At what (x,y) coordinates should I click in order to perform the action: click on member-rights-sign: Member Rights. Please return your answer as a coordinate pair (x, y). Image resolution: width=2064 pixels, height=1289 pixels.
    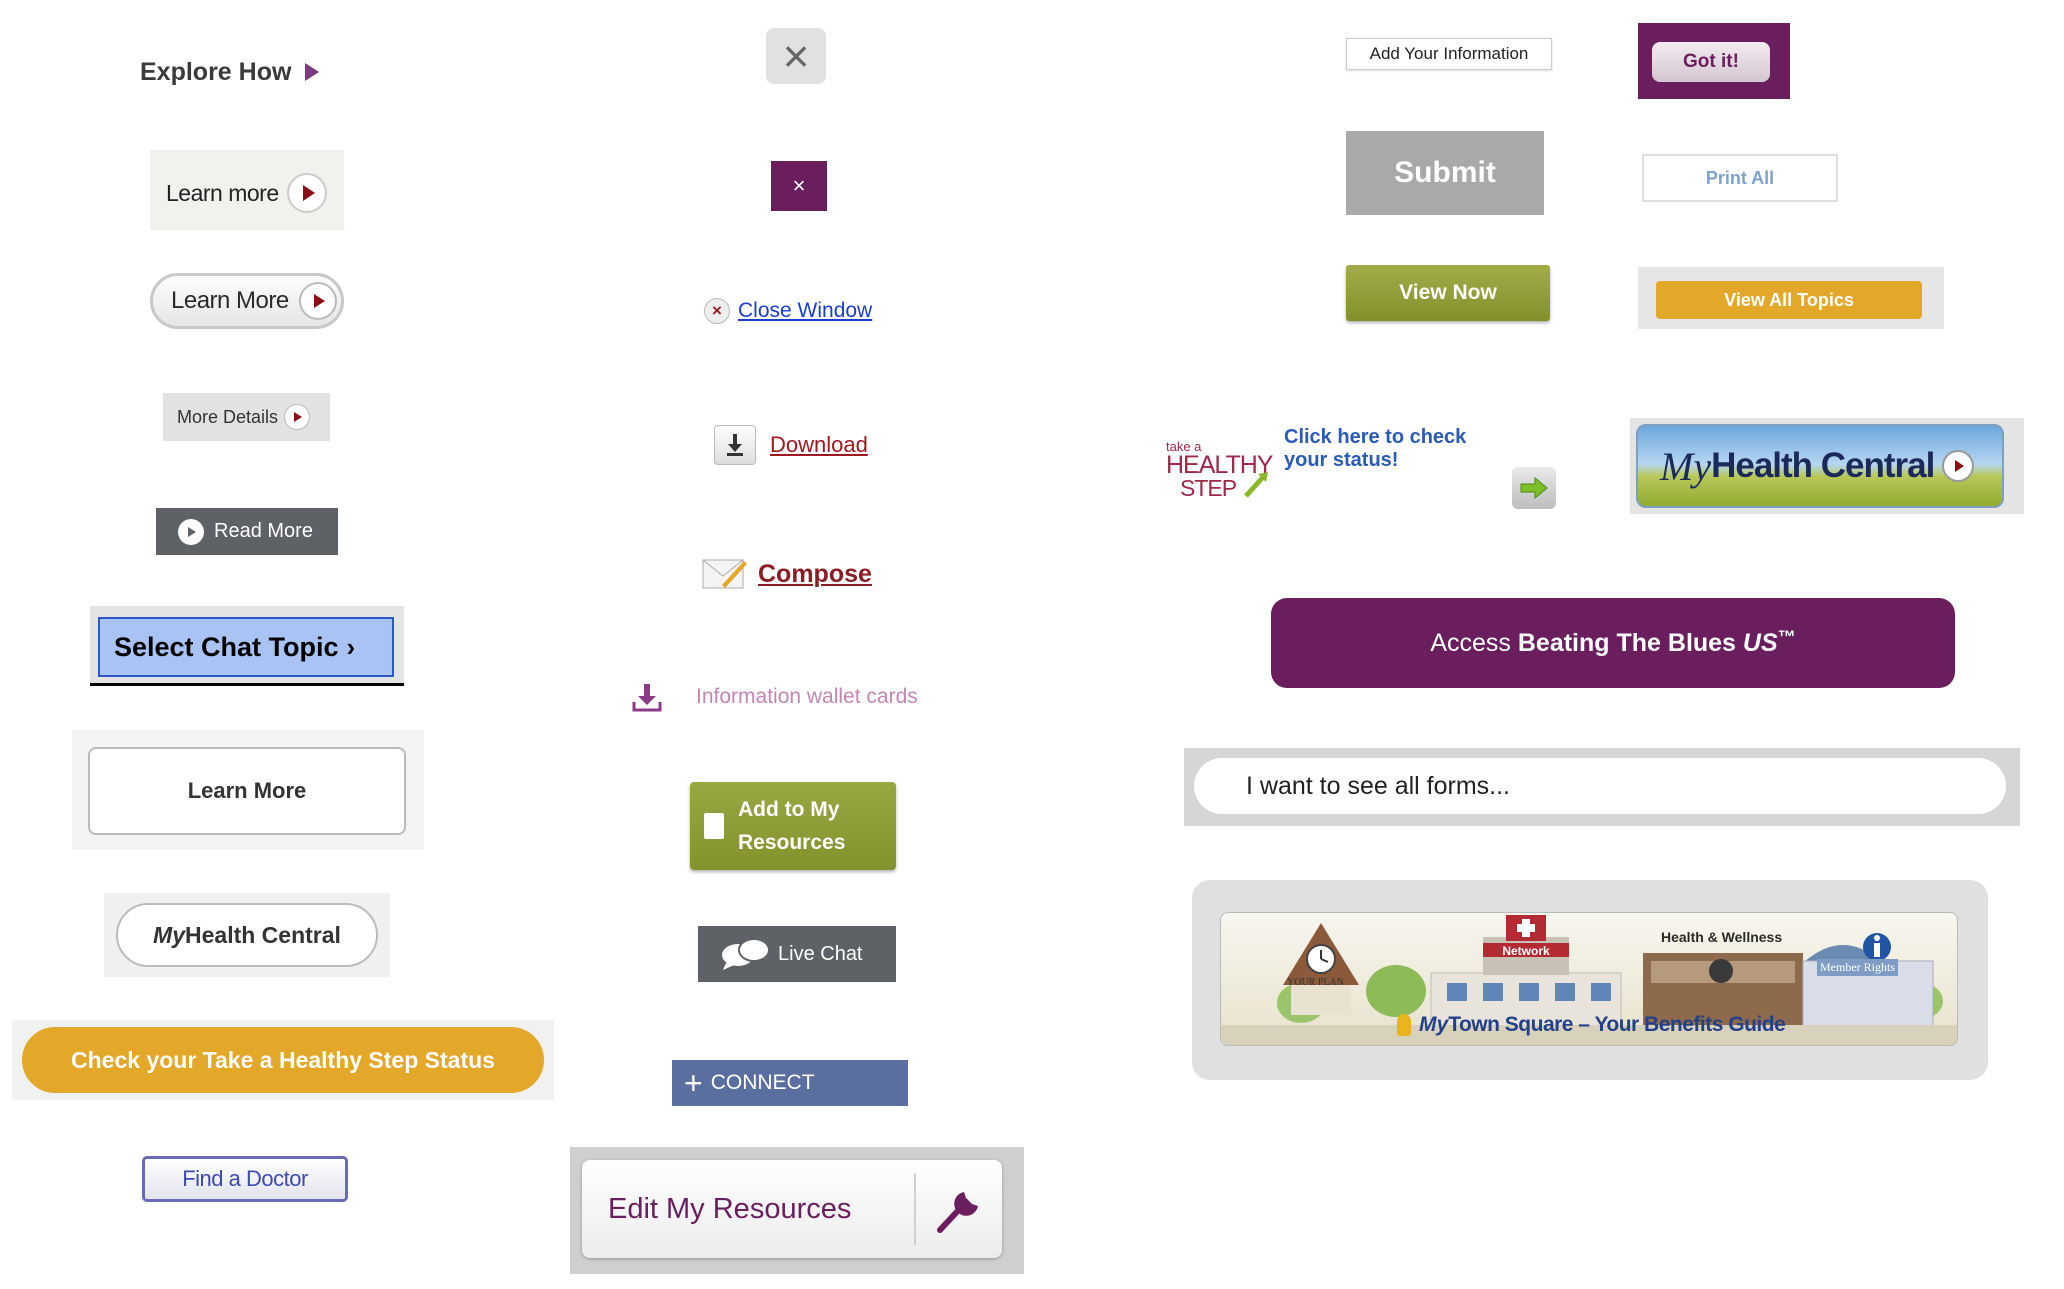
    Looking at the image, I should click on (1857, 967).